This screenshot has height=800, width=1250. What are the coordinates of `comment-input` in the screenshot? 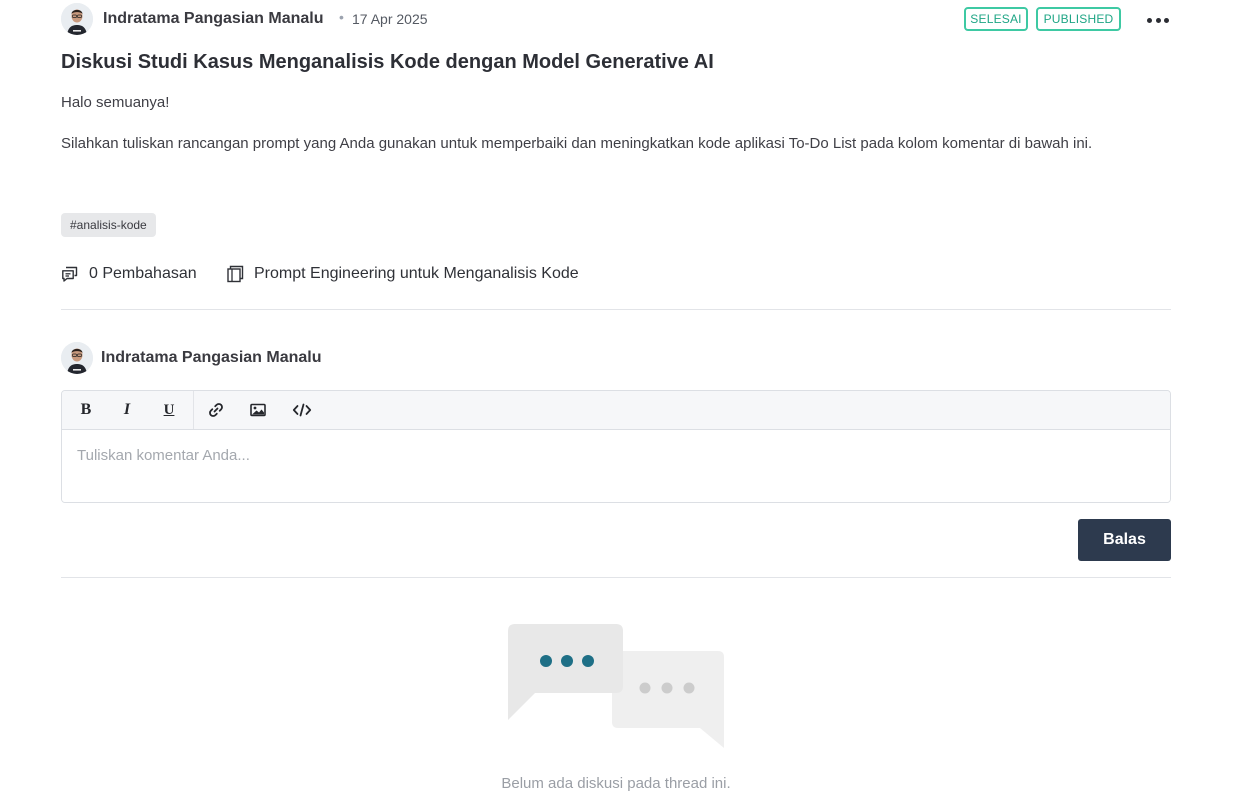 It's located at (616, 466).